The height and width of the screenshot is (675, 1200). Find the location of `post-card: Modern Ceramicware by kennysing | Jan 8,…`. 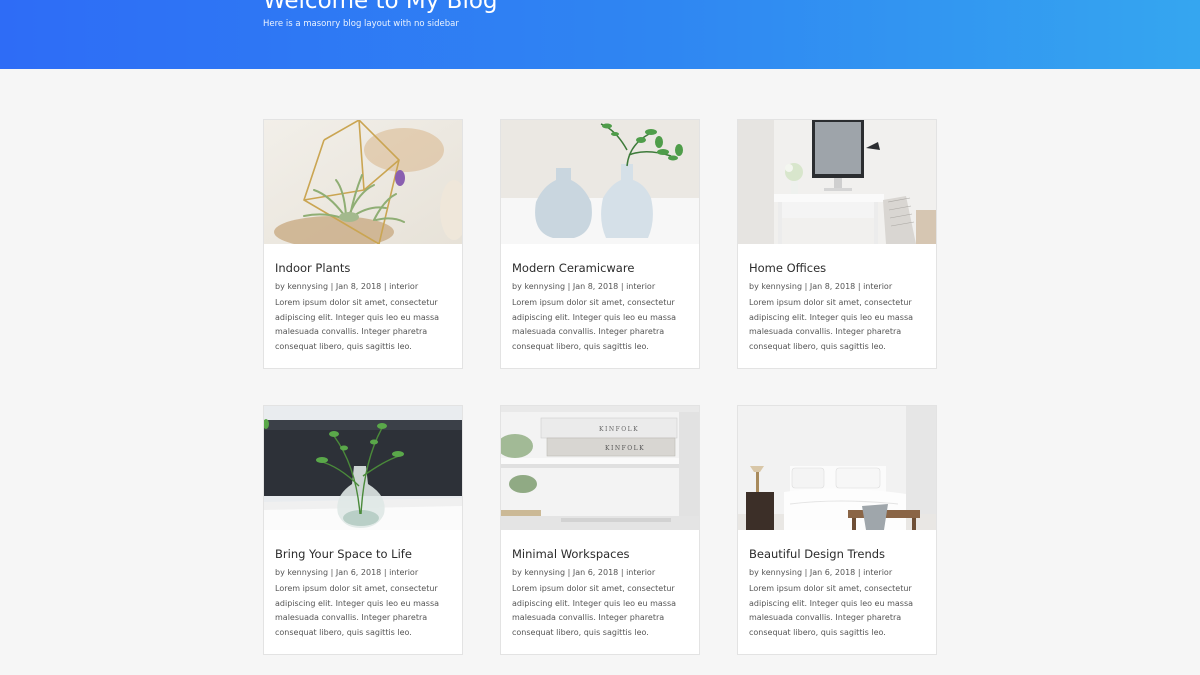

post-card: Modern Ceramicware by kennysing | Jan 8,… is located at coordinates (600, 244).